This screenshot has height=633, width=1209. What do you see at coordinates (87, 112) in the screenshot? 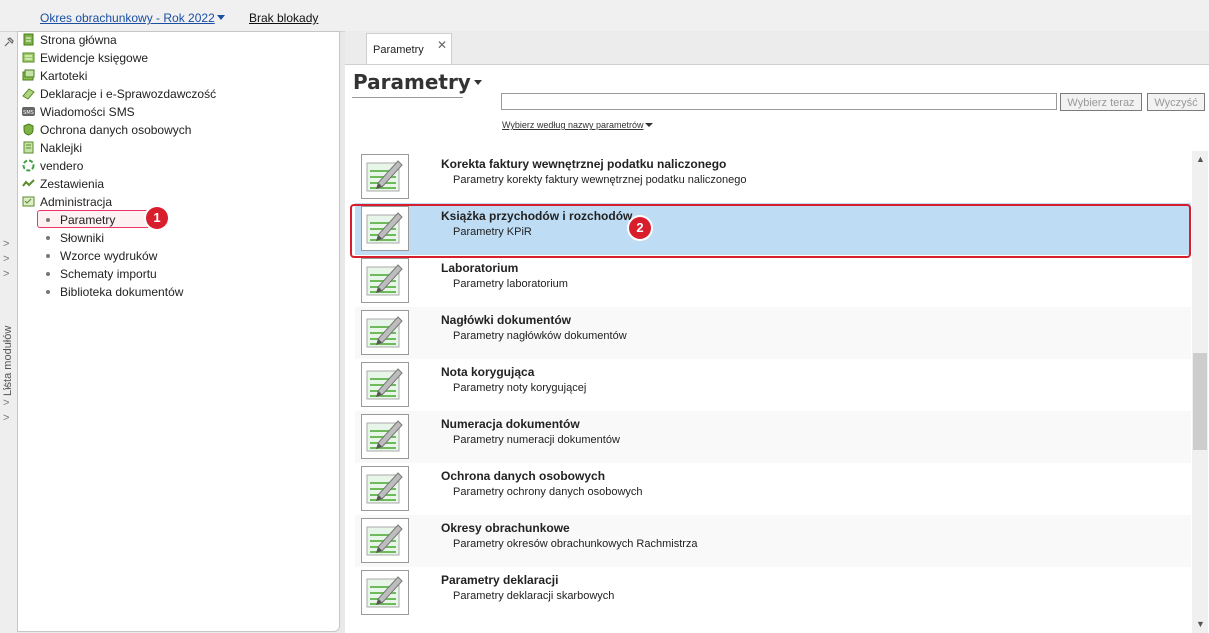
I see `tree-item-label: Wiadomości SMS` at bounding box center [87, 112].